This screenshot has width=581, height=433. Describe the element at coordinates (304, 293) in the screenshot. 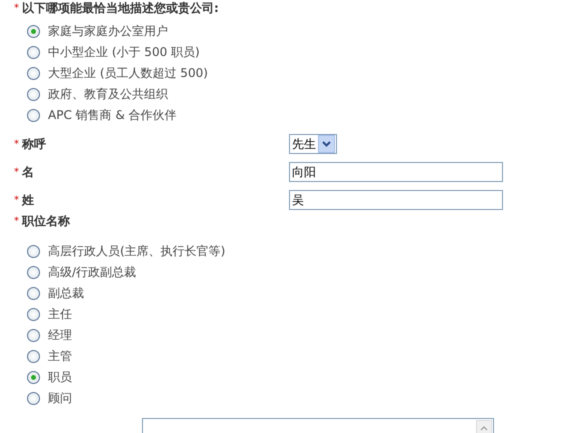

I see `radio-option: 副总裁` at that location.